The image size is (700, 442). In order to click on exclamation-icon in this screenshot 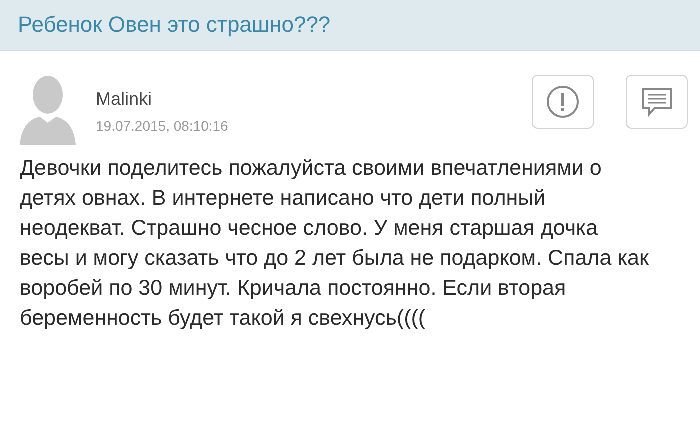, I will do `click(563, 102)`.